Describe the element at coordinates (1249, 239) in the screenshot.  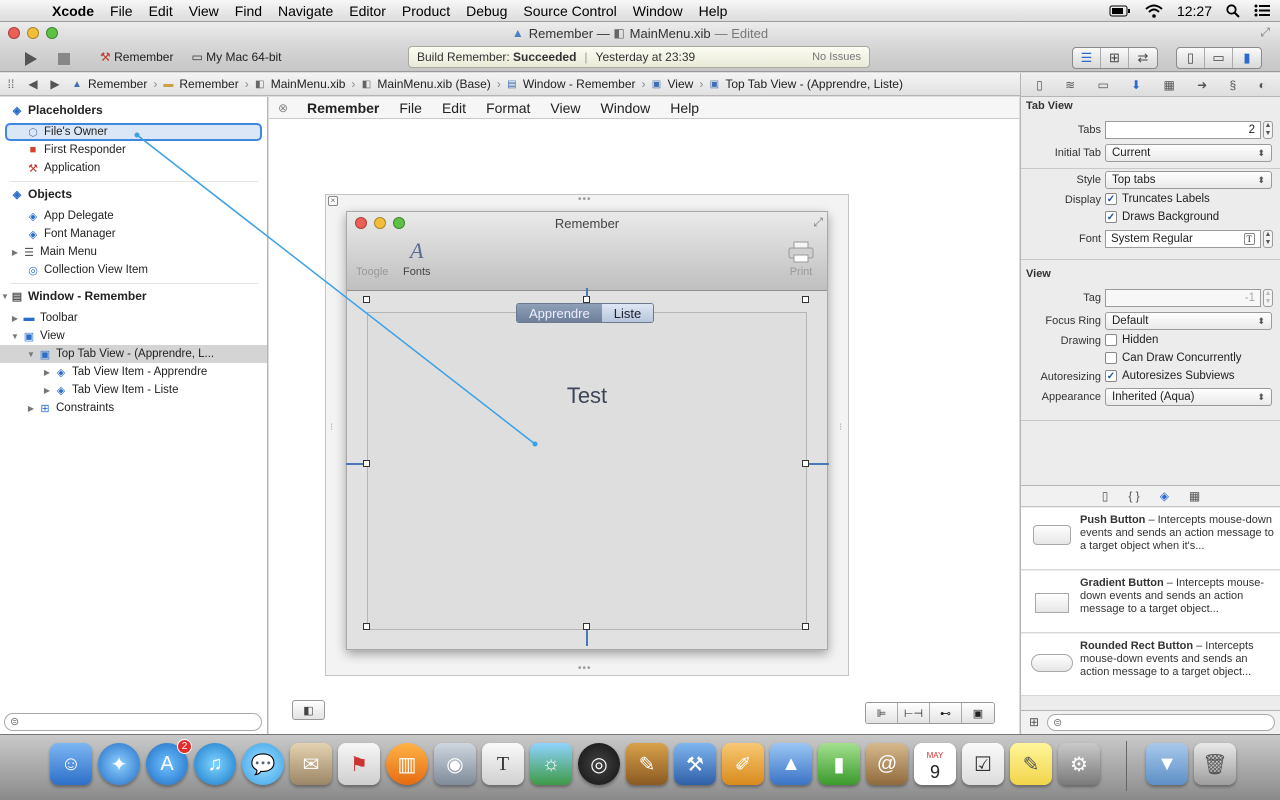
I see `font-picker-icon: T` at that location.